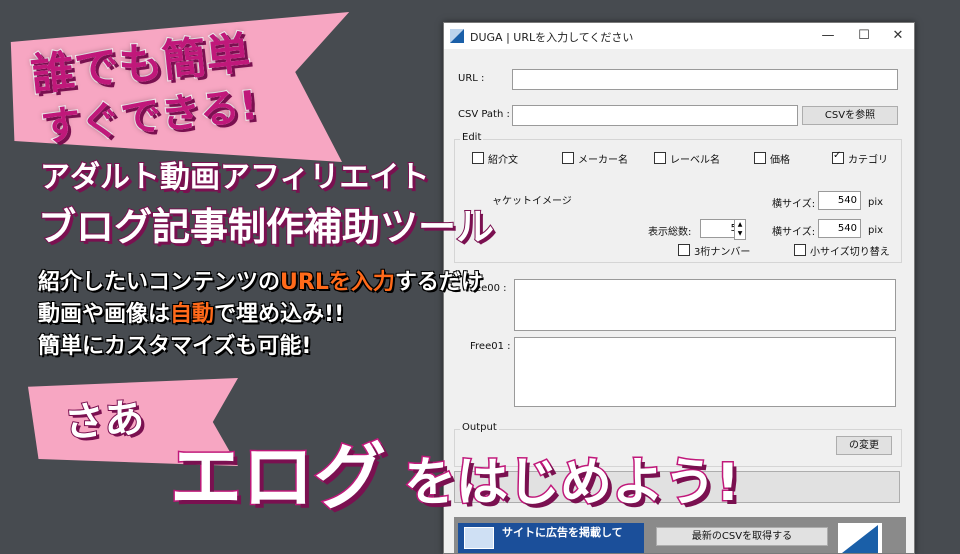 This screenshot has width=960, height=554. Describe the element at coordinates (800, 250) in the screenshot. I see `small-size-checkbox` at that location.